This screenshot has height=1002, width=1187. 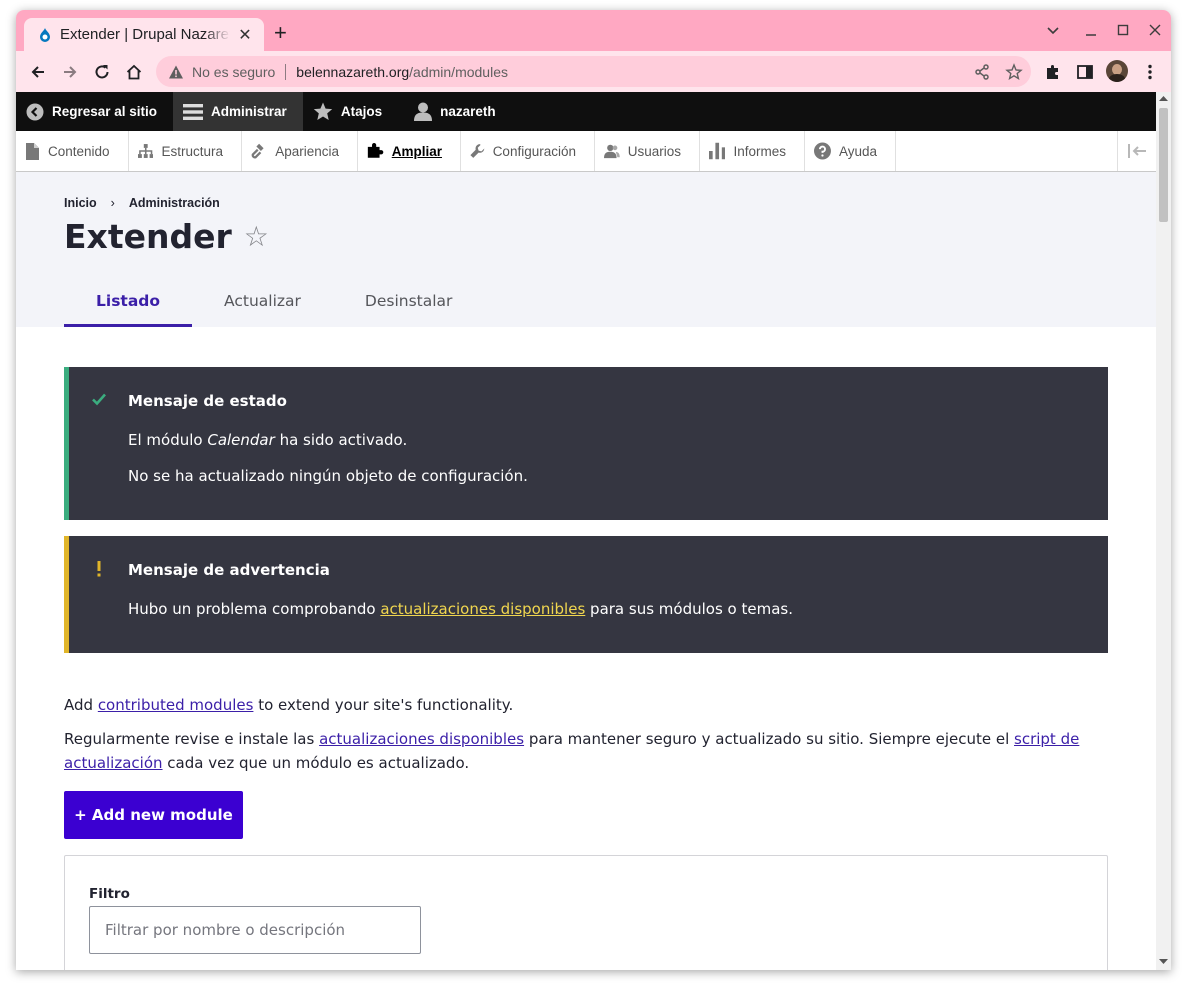 I want to click on not-secure-label: No es seguro, so click(x=233, y=72).